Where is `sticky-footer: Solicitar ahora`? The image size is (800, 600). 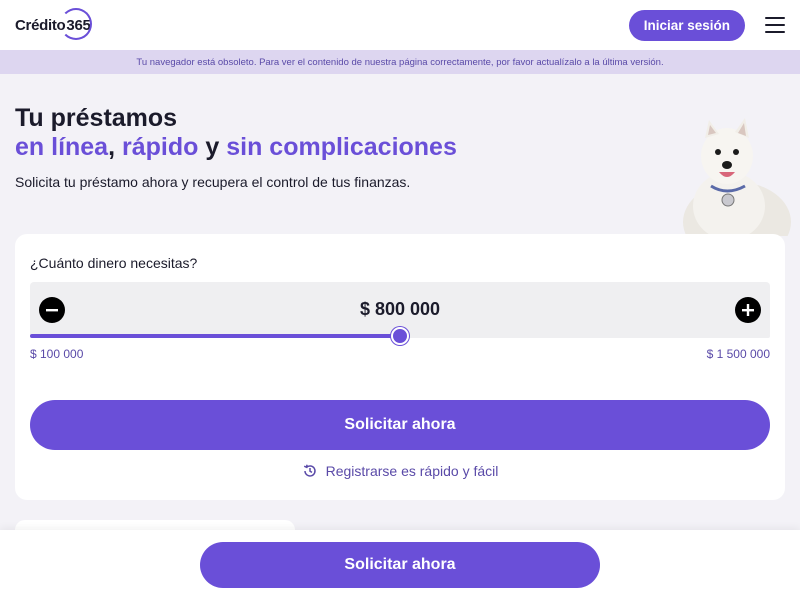
sticky-footer: Solicitar ahora is located at coordinates (400, 565).